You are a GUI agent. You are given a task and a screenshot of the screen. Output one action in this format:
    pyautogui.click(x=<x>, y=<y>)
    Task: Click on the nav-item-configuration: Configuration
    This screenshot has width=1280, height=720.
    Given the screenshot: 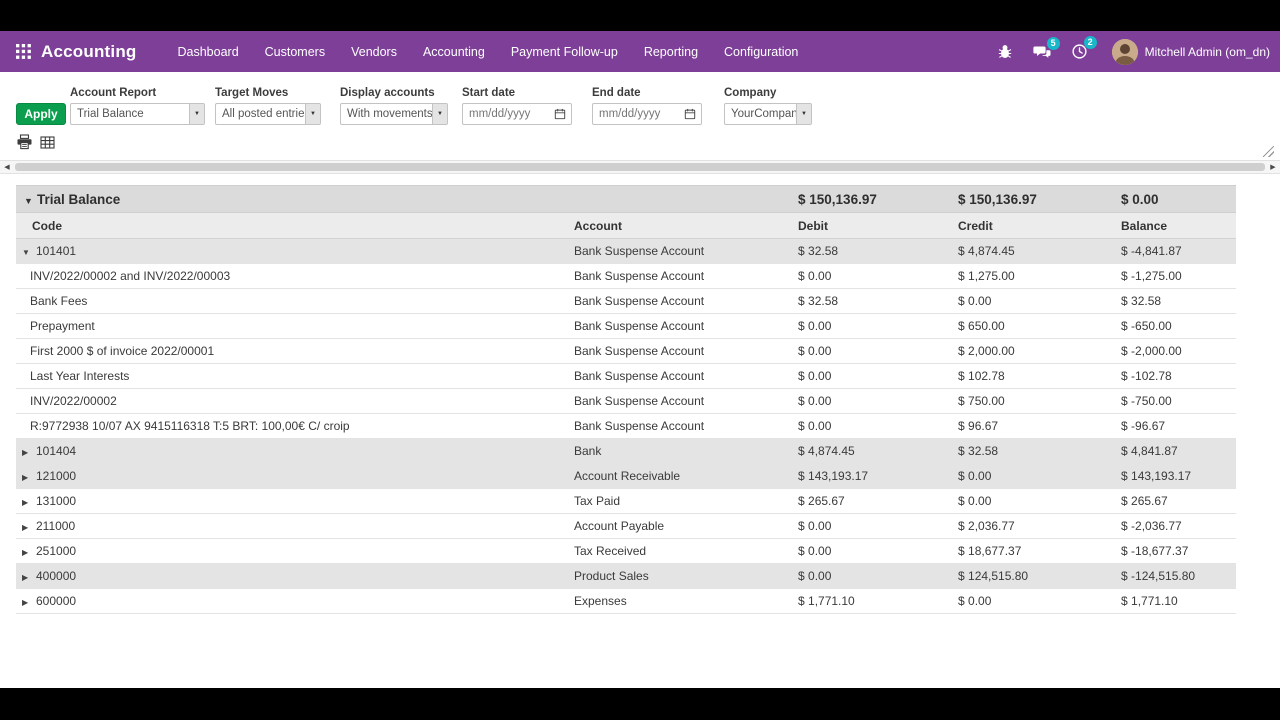 What is the action you would take?
    pyautogui.click(x=761, y=51)
    